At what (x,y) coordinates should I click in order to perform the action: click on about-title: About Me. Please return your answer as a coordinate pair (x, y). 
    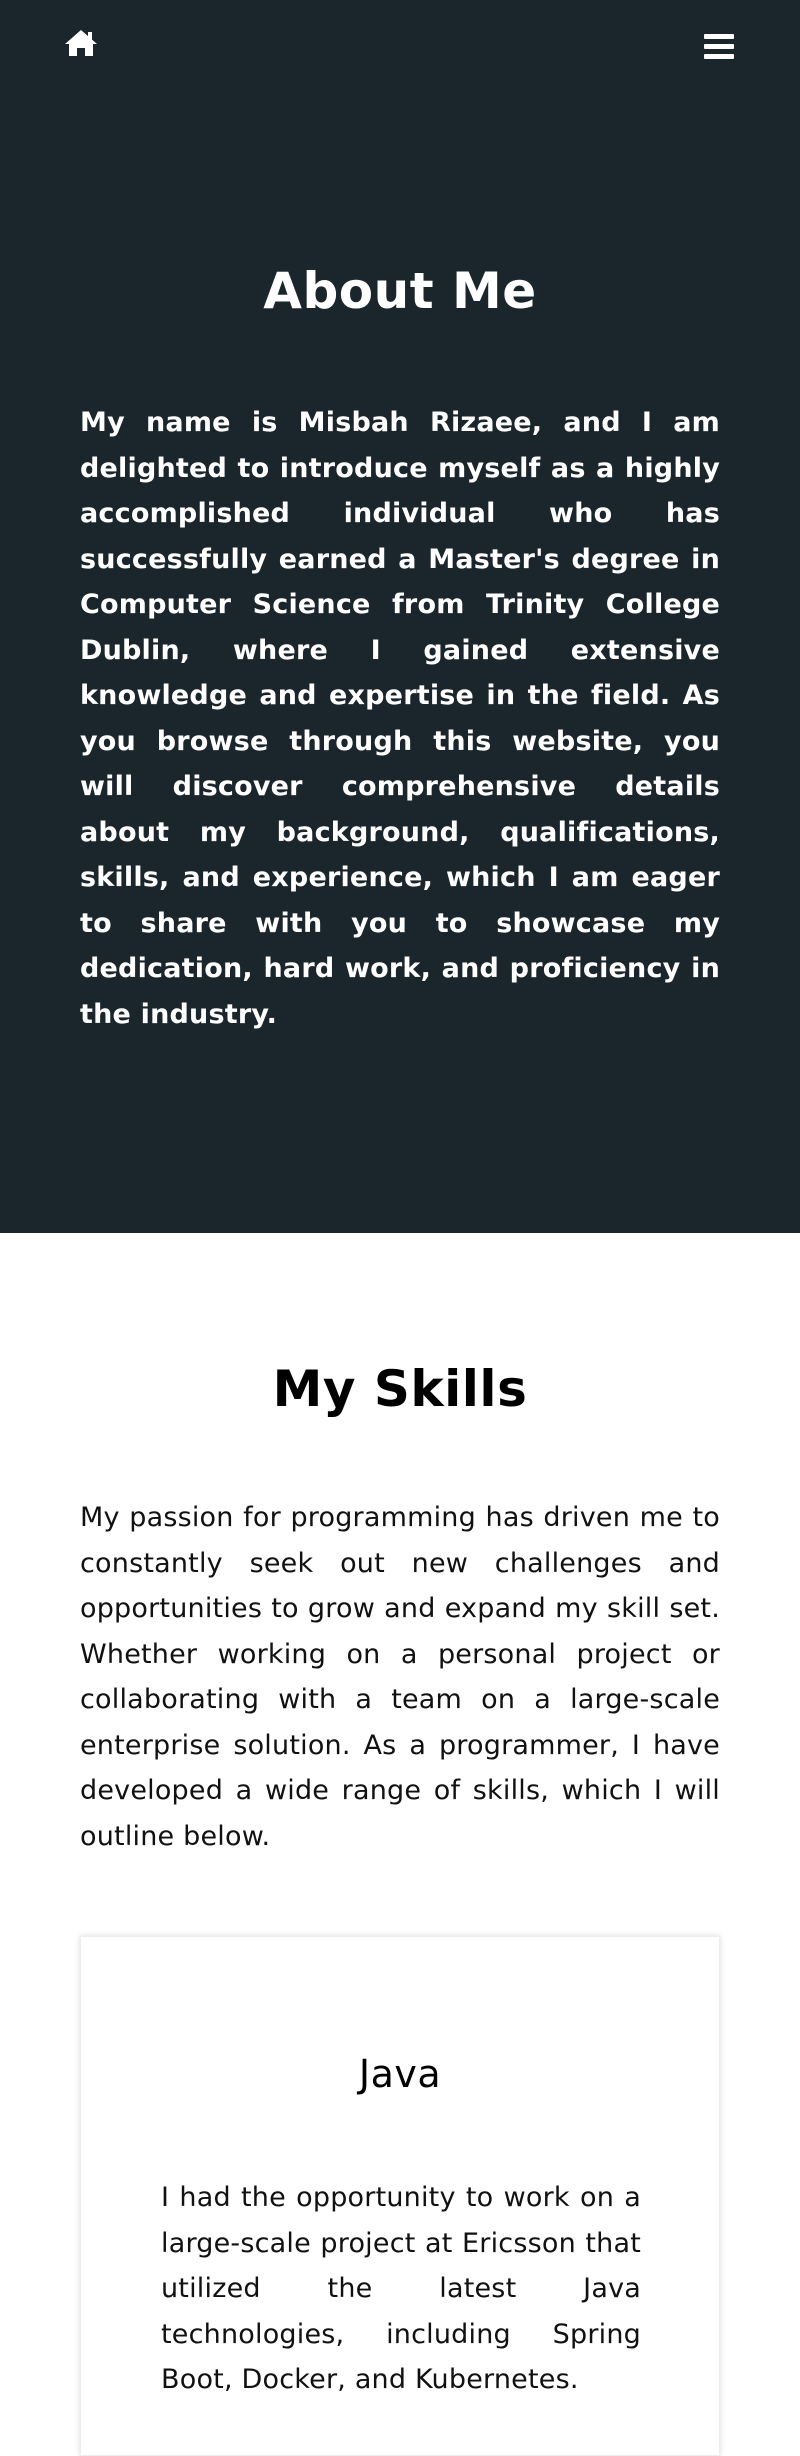
    Looking at the image, I should click on (400, 291).